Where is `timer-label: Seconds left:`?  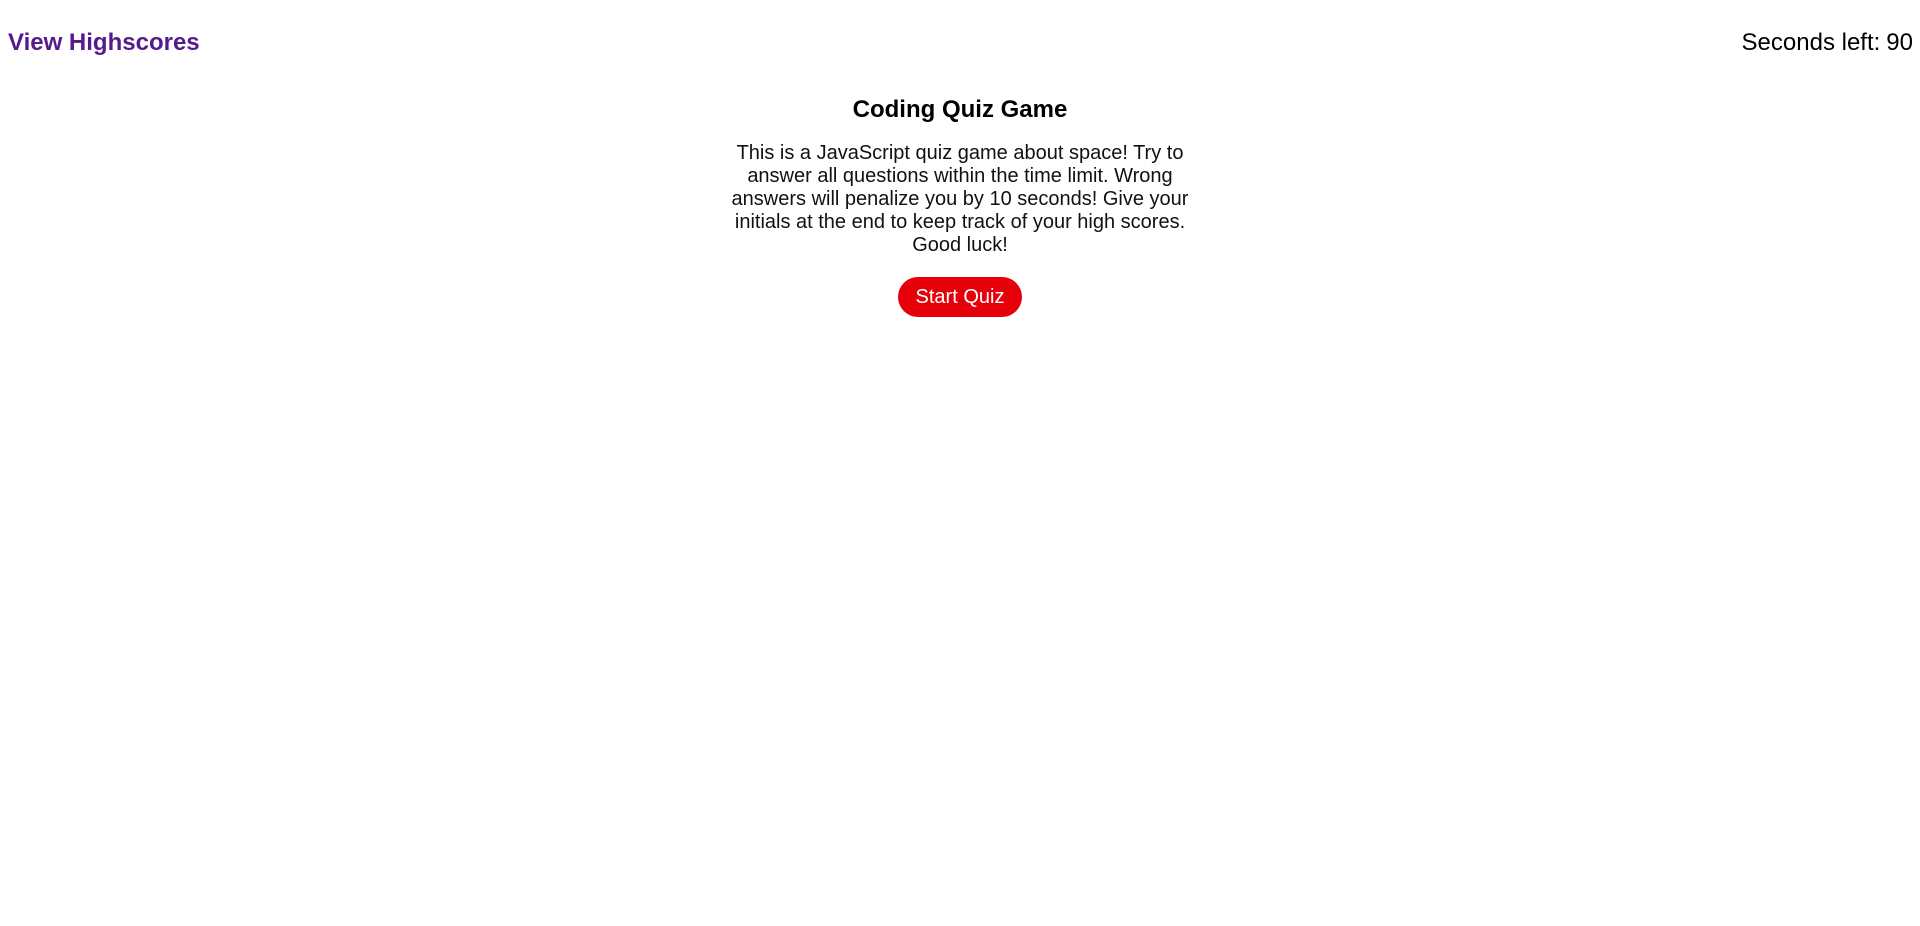 timer-label: Seconds left: is located at coordinates (1811, 42).